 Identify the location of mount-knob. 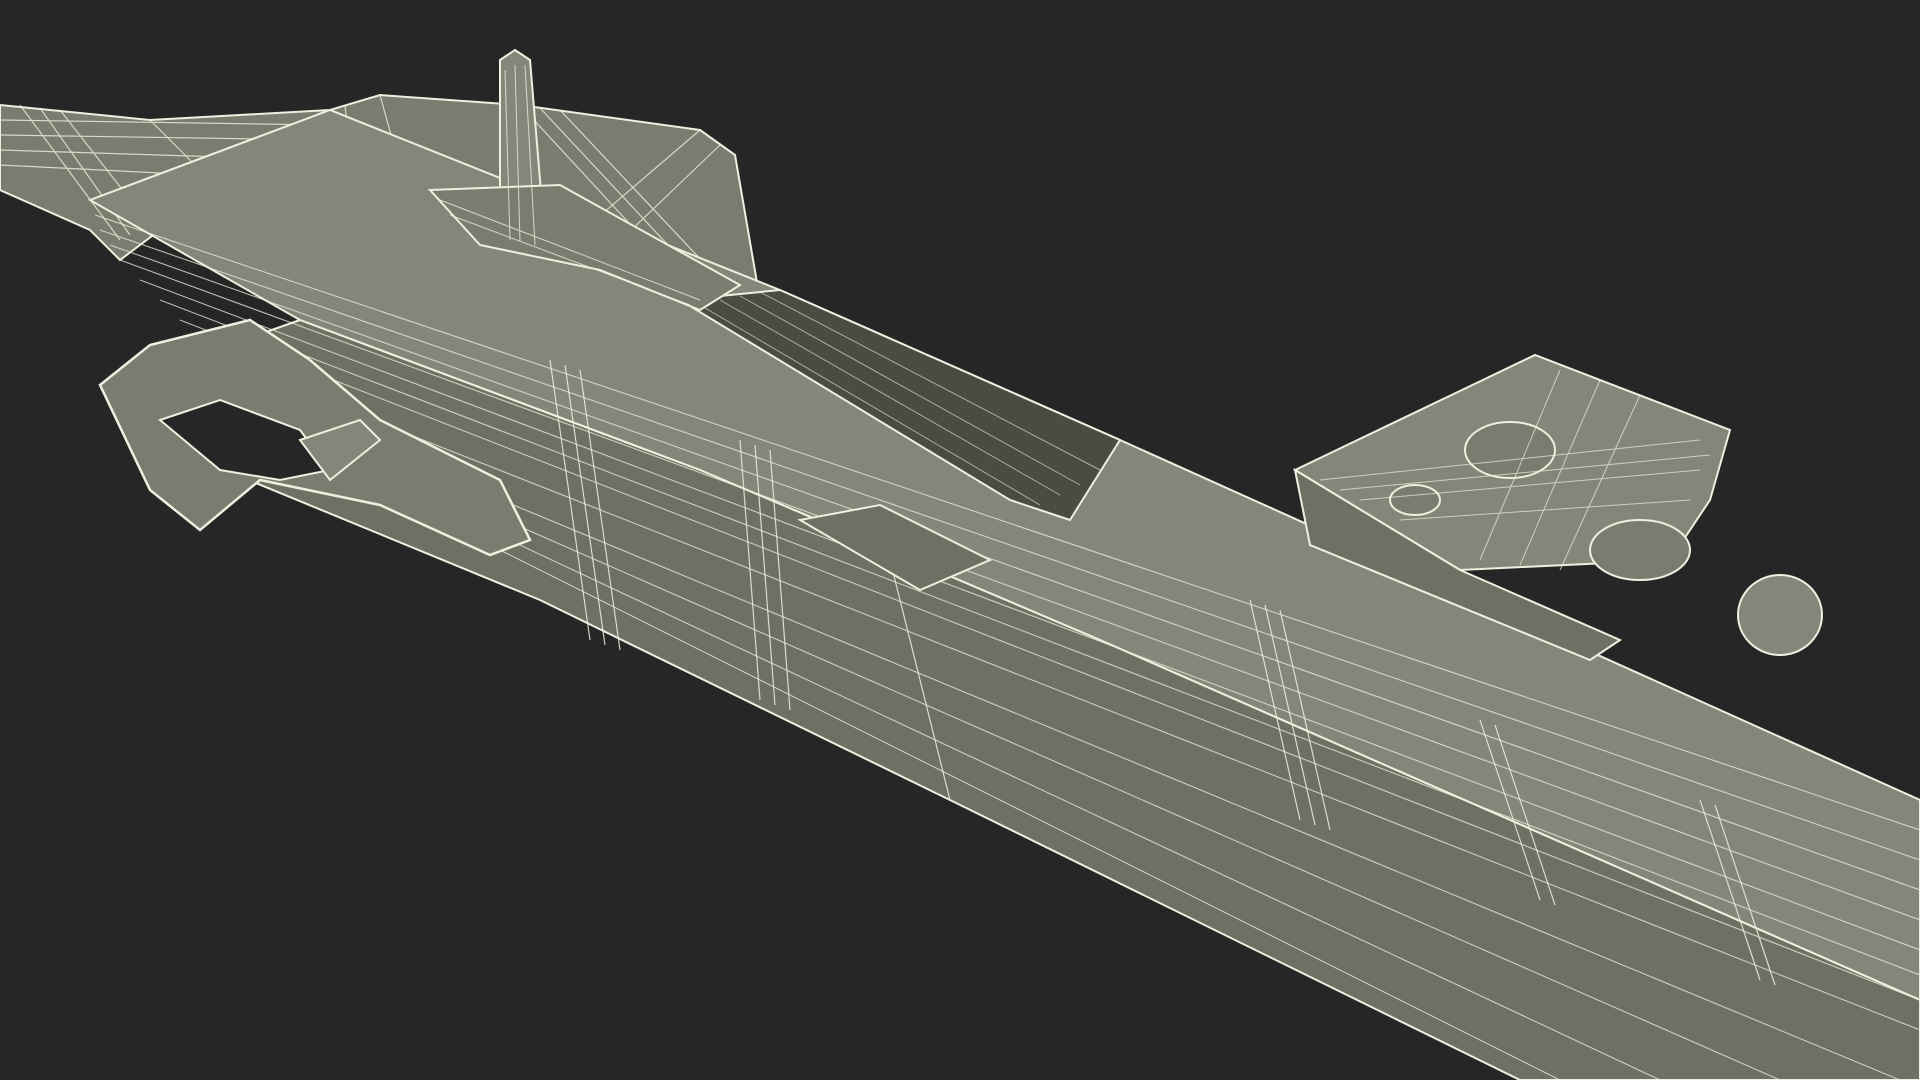
(1780, 615).